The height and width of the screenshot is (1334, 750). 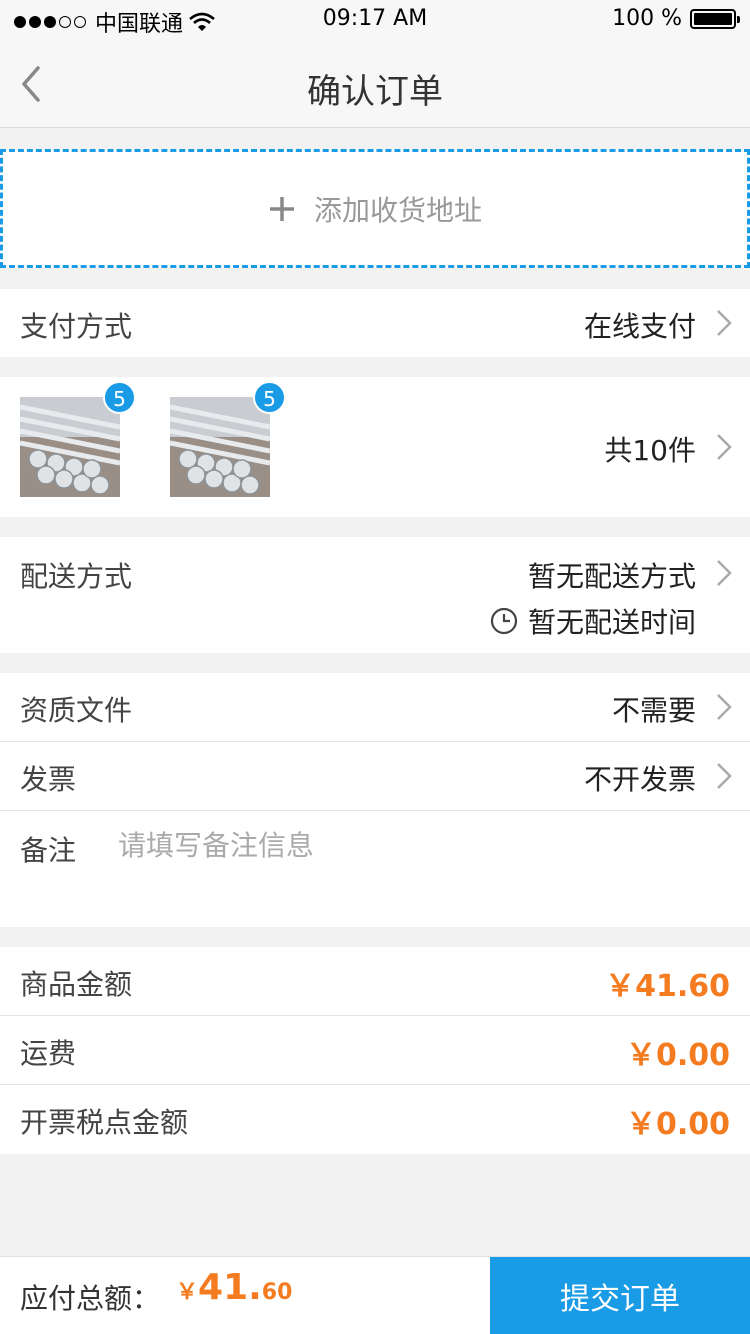 What do you see at coordinates (375, 707) in the screenshot?
I see `documents-row: 资质文件 不需要` at bounding box center [375, 707].